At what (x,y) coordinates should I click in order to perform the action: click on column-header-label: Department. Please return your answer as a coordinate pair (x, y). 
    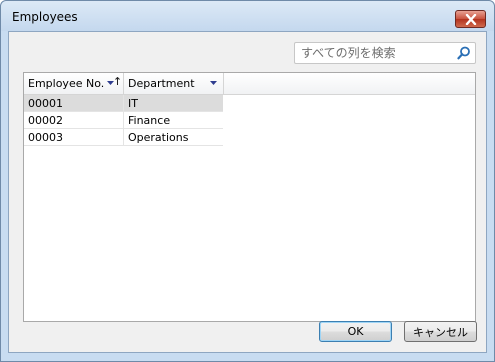
    Looking at the image, I should click on (161, 83).